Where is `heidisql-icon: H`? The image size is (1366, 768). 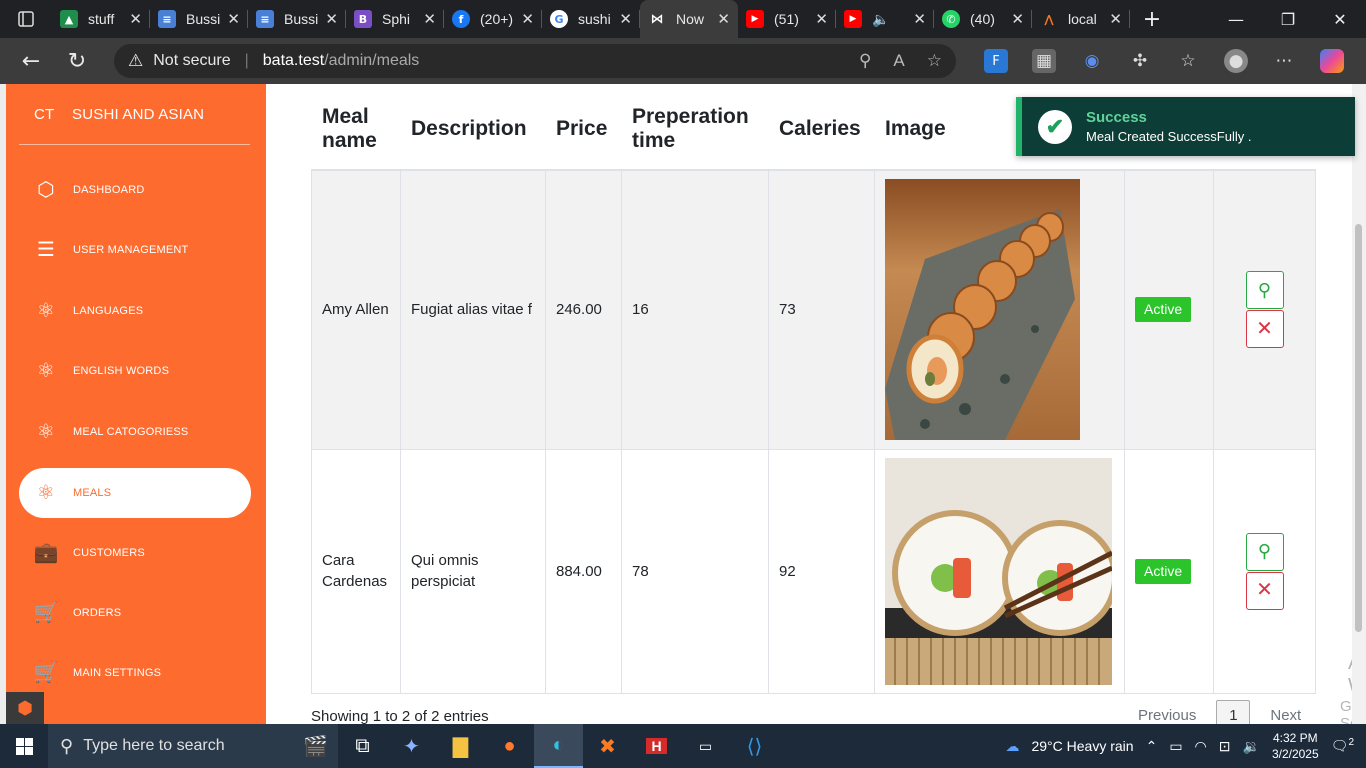
heidisql-icon: H is located at coordinates (656, 746).